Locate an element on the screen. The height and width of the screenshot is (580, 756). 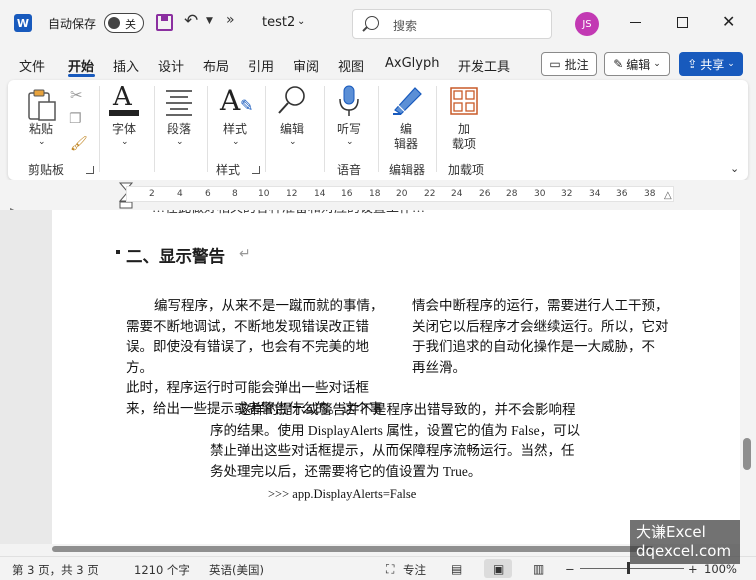
read-mode-icon: ▤ is located at coordinates (456, 569).